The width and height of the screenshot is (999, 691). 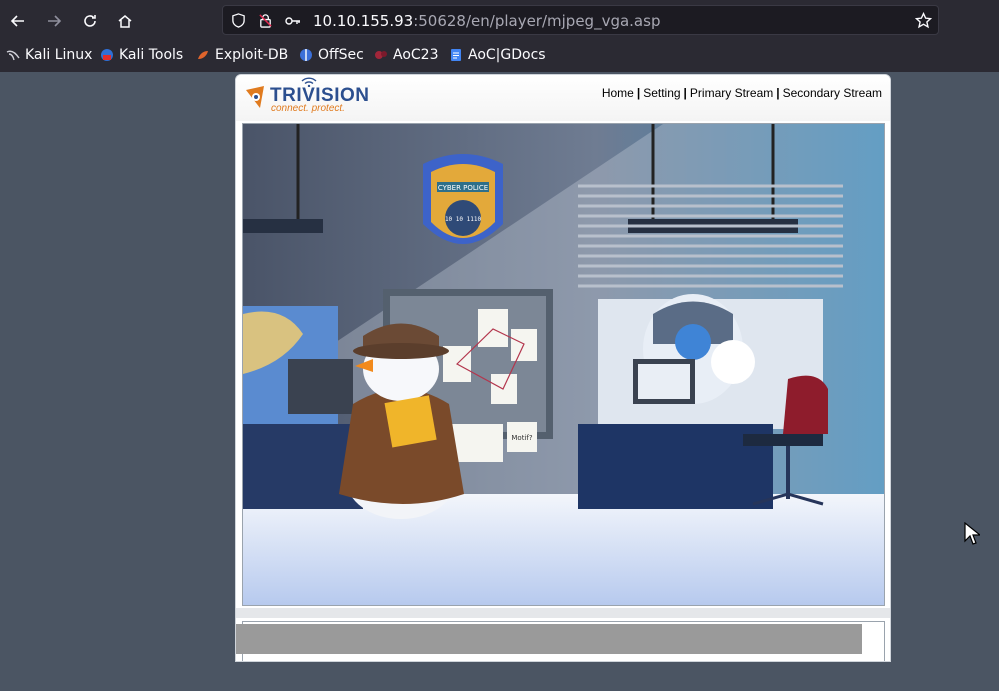 I want to click on bookmark-kali-linux: Kali Linux, so click(x=49, y=55).